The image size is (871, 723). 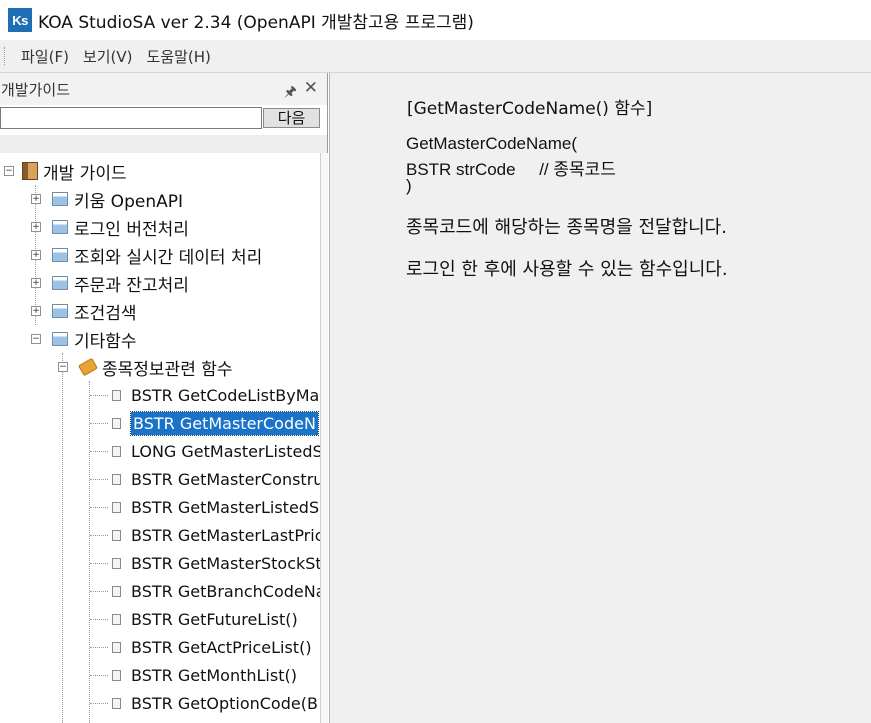 I want to click on function-label: BSTR GetOptionCode(B, so click(x=224, y=703).